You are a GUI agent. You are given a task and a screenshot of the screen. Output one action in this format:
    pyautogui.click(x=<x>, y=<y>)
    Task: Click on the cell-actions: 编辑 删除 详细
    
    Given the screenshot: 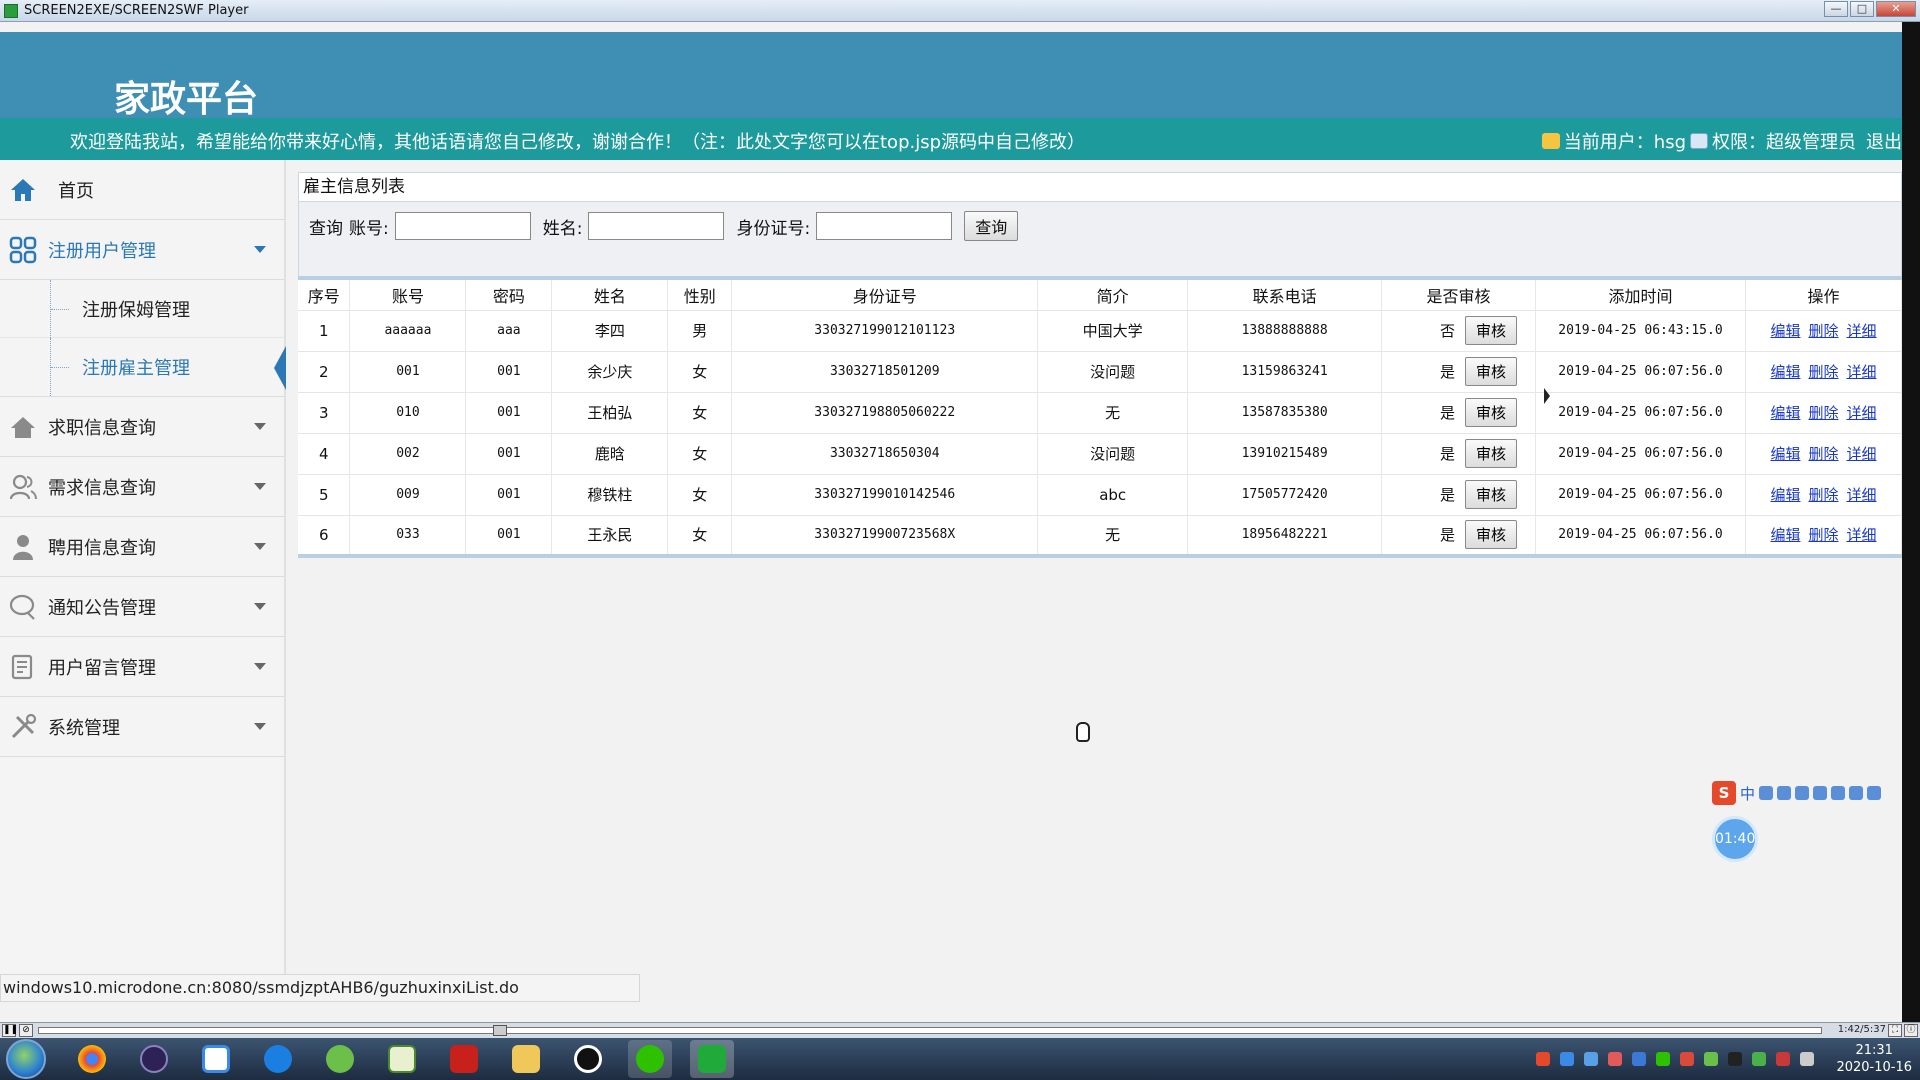 What is the action you would take?
    pyautogui.click(x=1824, y=453)
    